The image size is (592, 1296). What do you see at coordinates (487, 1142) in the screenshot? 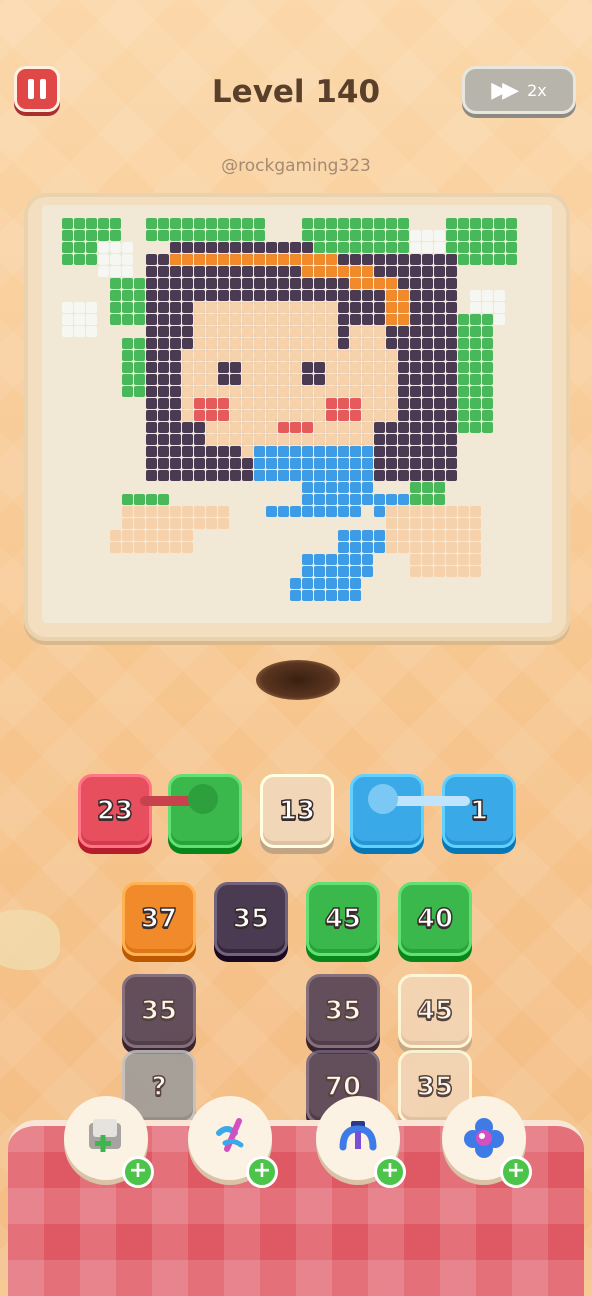
I see `booster-flower: +` at bounding box center [487, 1142].